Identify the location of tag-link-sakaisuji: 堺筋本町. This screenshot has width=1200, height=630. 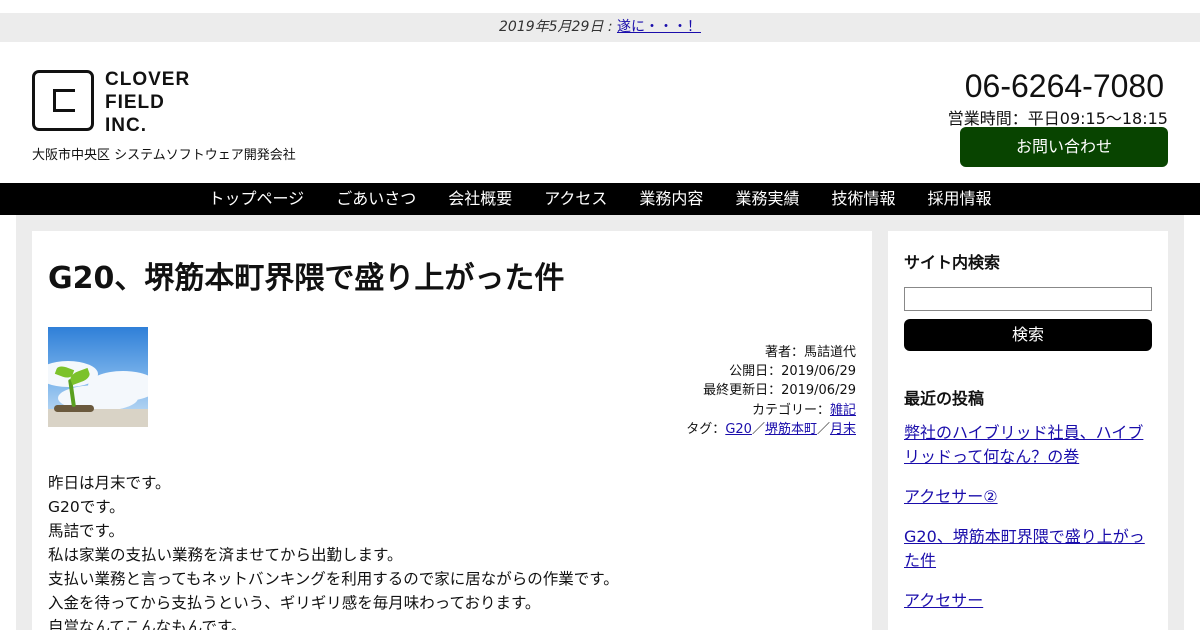
(791, 429).